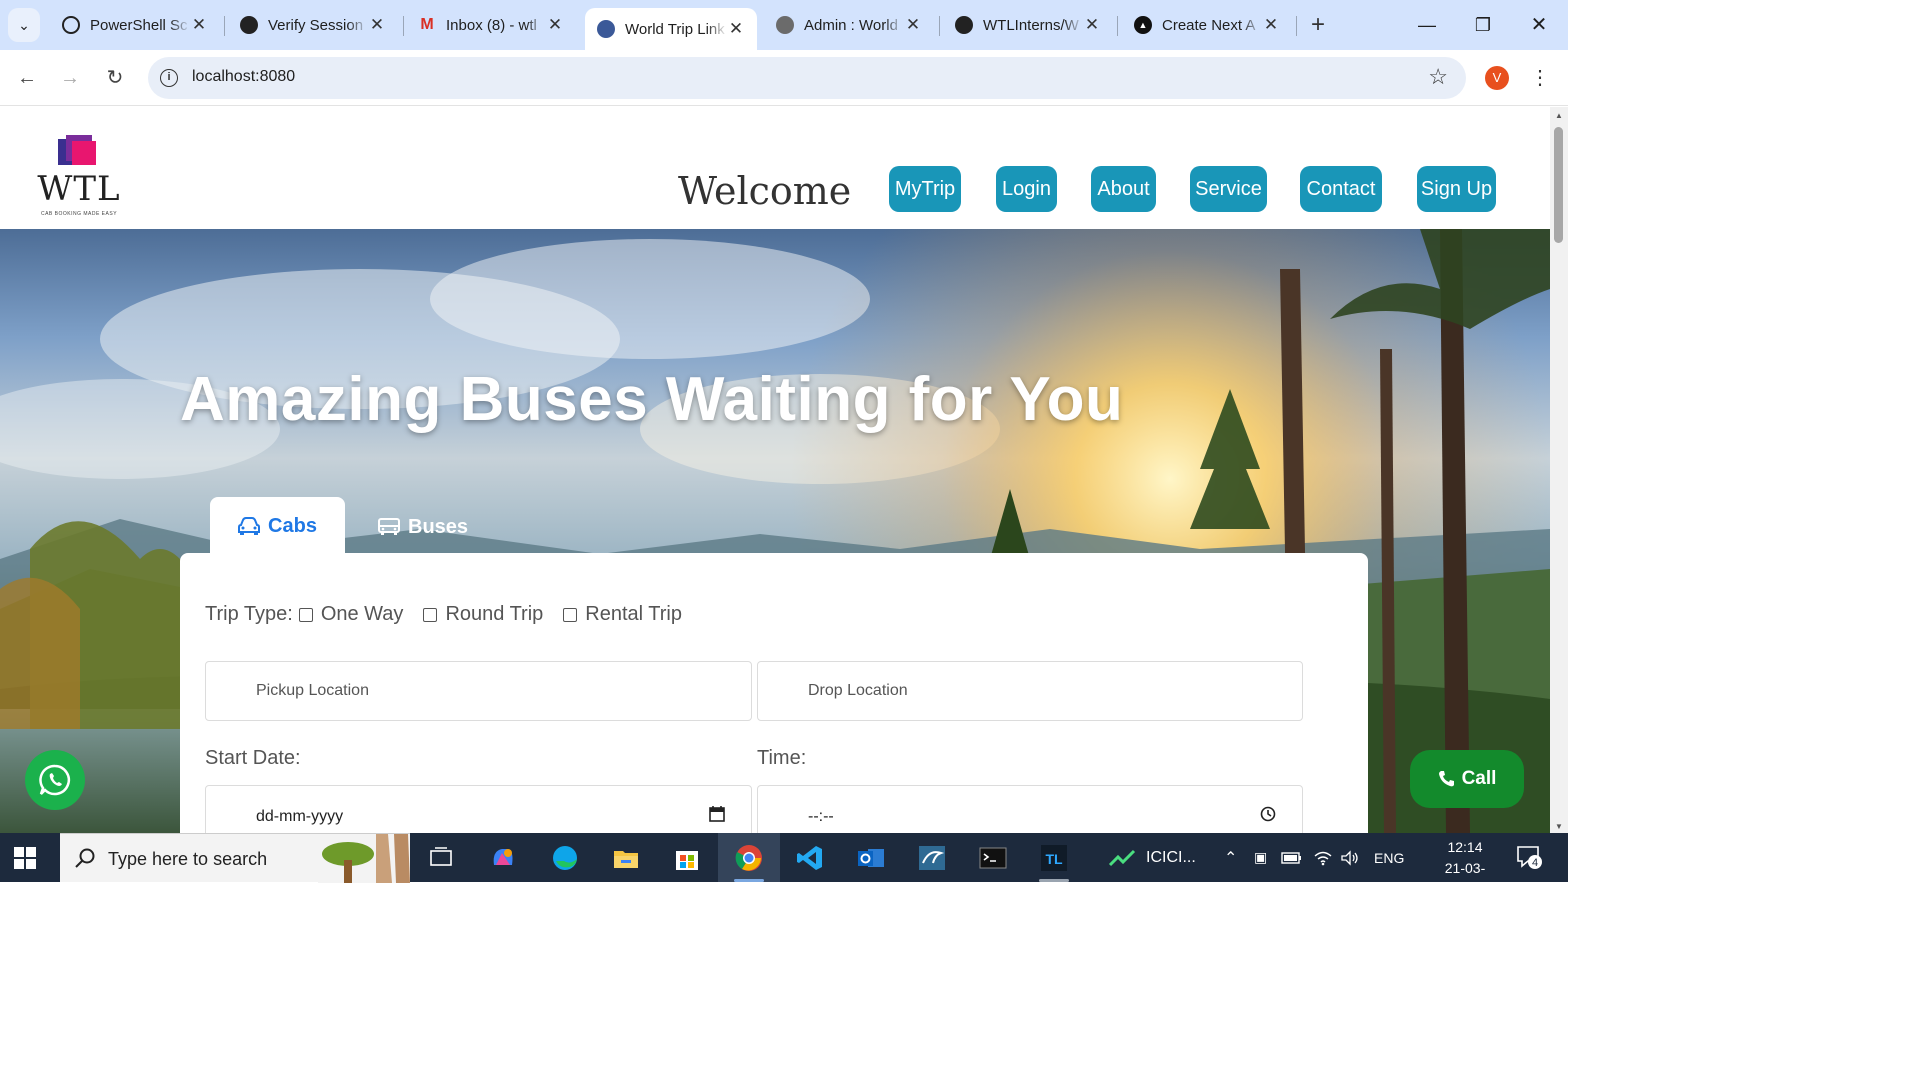  Describe the element at coordinates (24, 25) in the screenshot. I see `tab-search-chevron-icon: ⌄` at that location.